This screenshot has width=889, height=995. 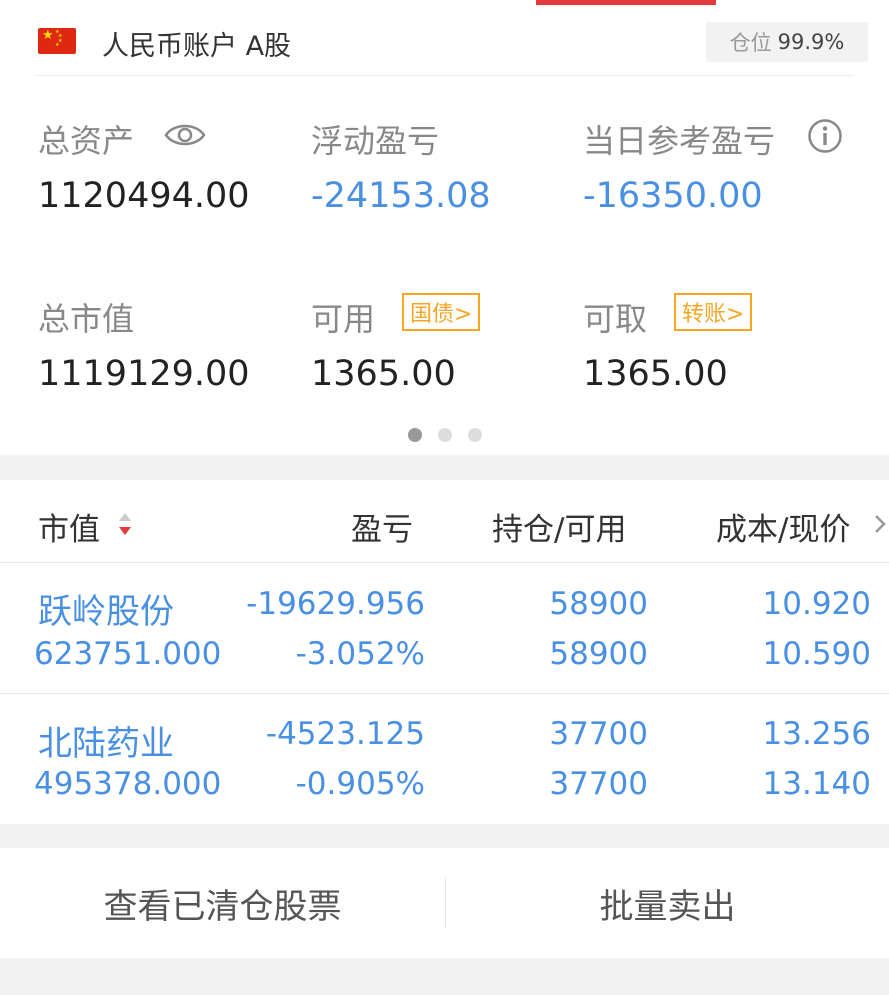 What do you see at coordinates (222, 903) in the screenshot?
I see `view-cleared-stocks-button: 查看已清仓股票` at bounding box center [222, 903].